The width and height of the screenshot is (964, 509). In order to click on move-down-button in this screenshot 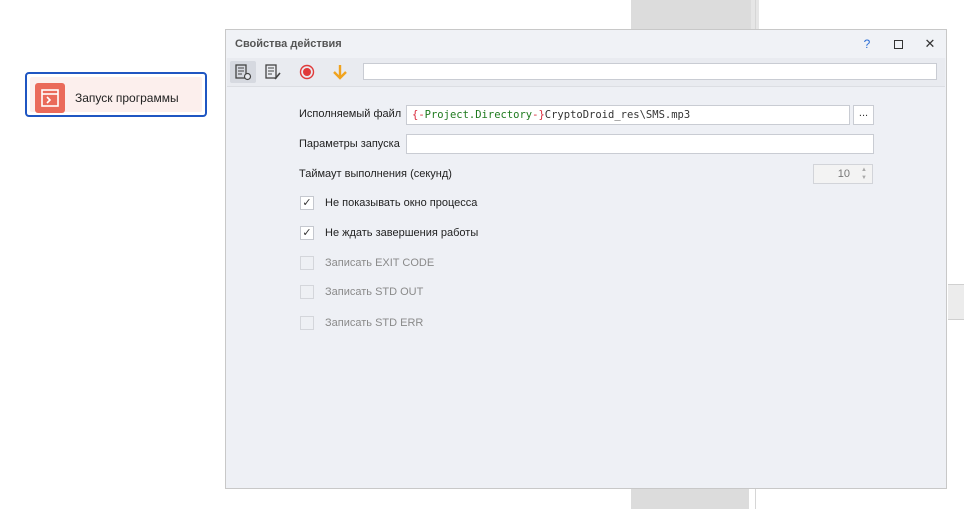, I will do `click(340, 72)`.